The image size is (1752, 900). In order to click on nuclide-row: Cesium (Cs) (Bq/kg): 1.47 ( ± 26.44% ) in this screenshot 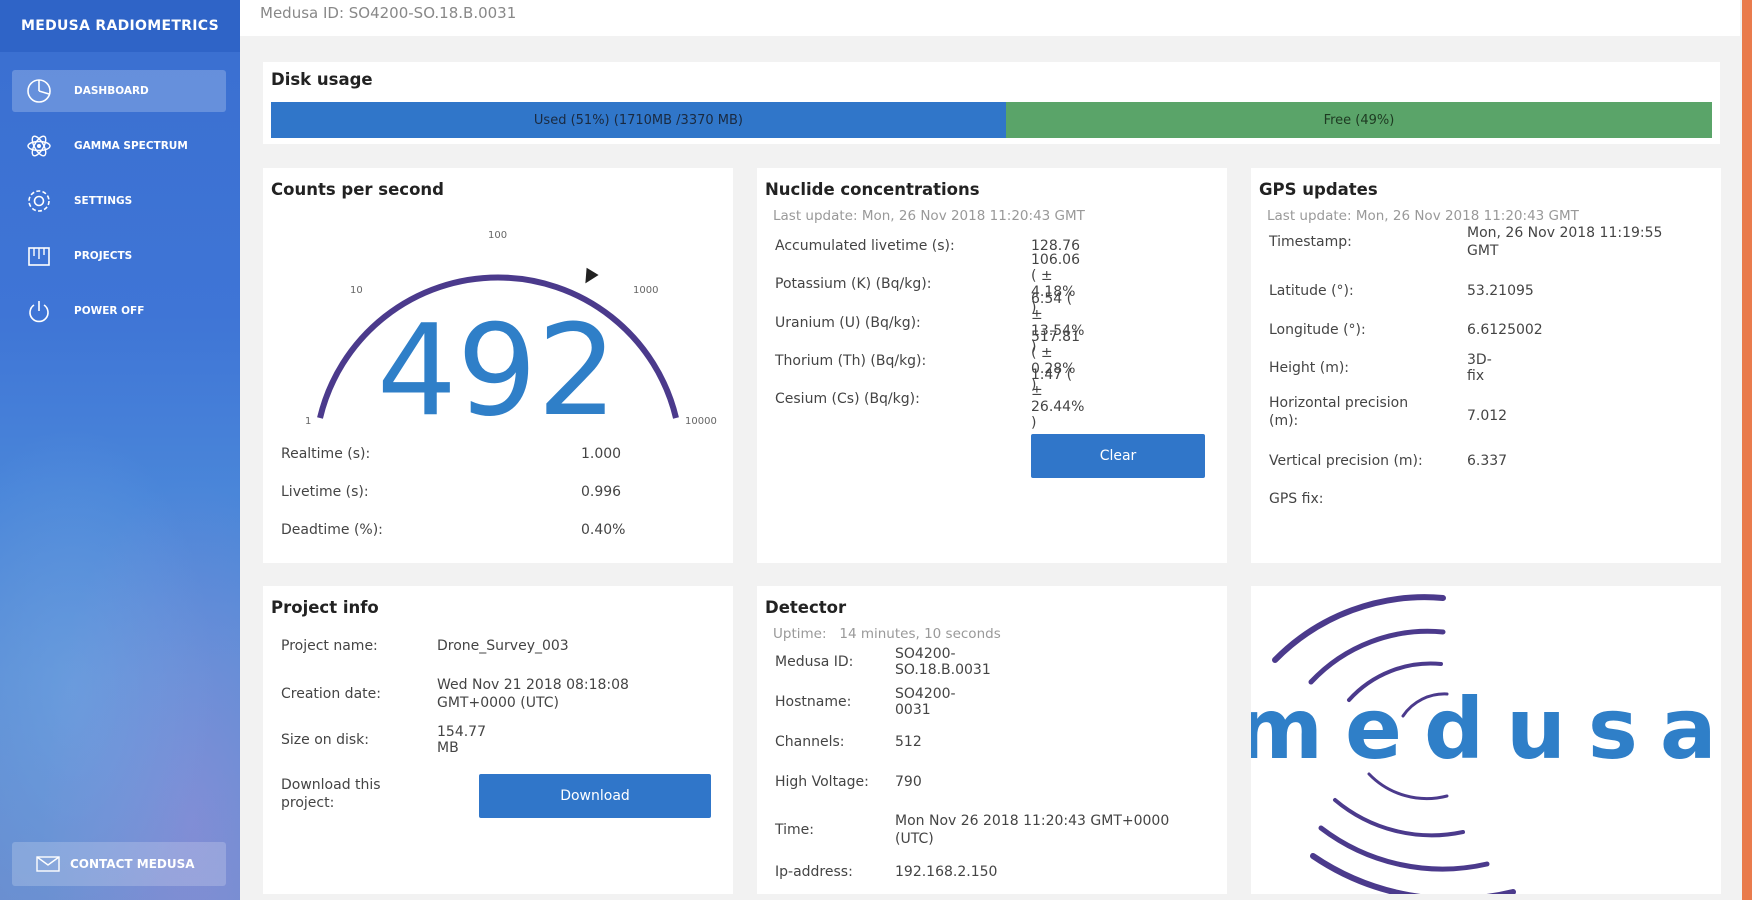, I will do `click(929, 399)`.